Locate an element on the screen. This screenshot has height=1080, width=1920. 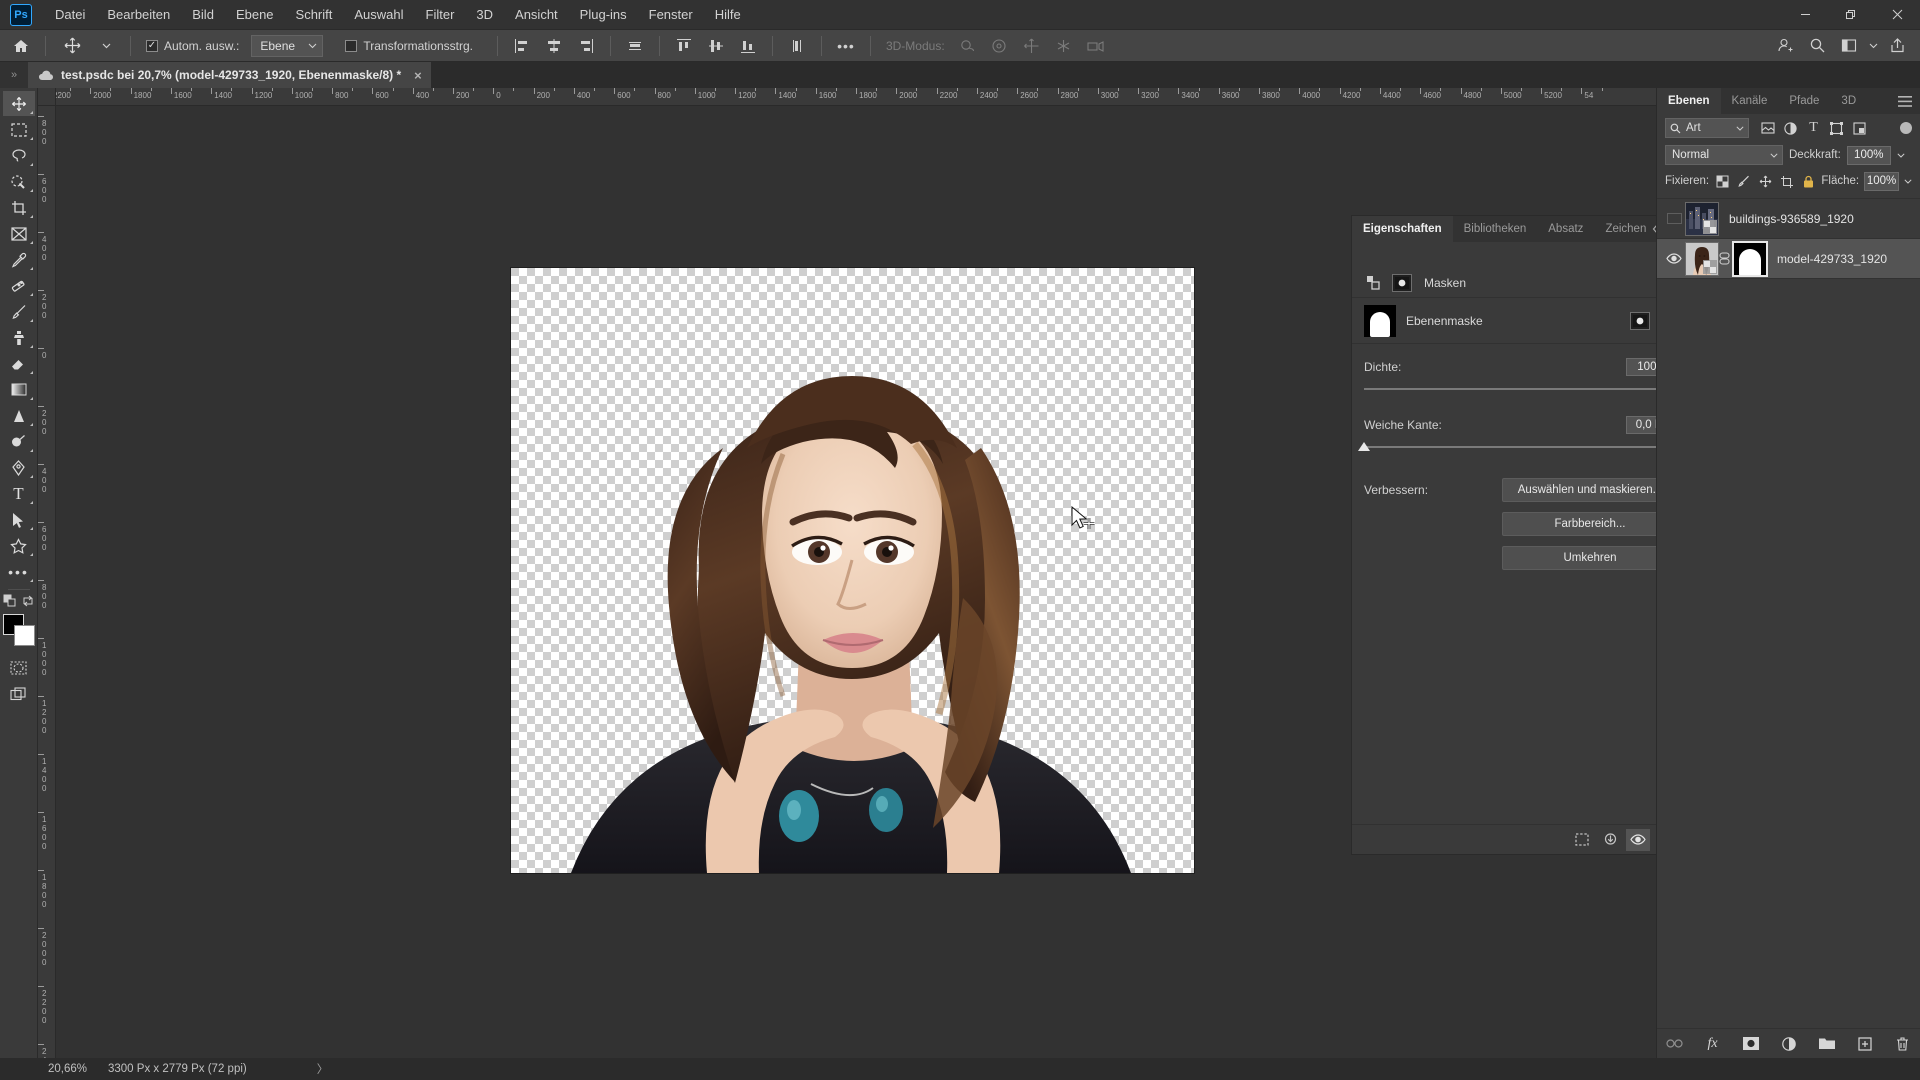
panel-menu-icon is located at coordinates (1909, 101).